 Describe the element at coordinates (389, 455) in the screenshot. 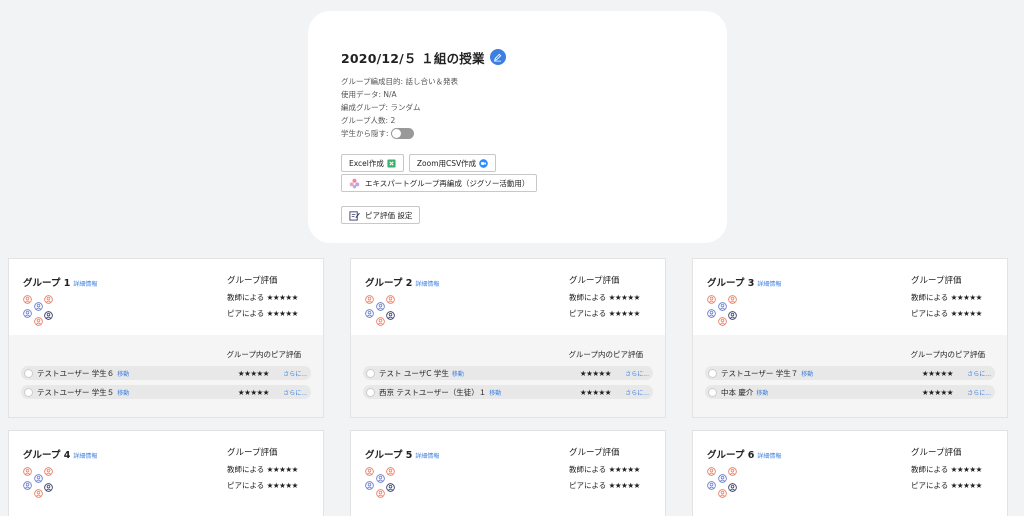

I see `group-name: グループ 5` at that location.